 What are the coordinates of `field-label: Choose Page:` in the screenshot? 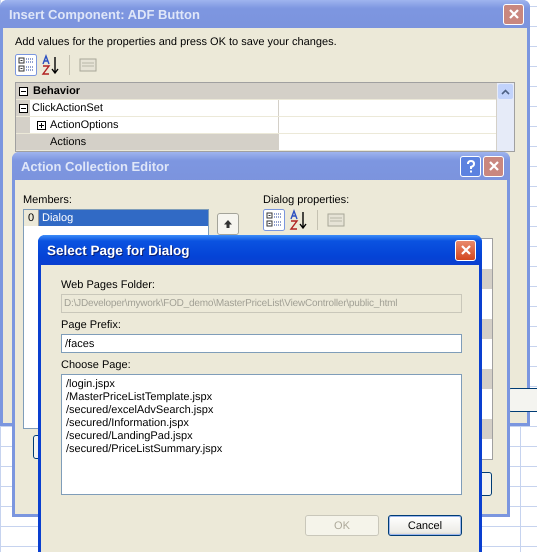 It's located at (96, 365).